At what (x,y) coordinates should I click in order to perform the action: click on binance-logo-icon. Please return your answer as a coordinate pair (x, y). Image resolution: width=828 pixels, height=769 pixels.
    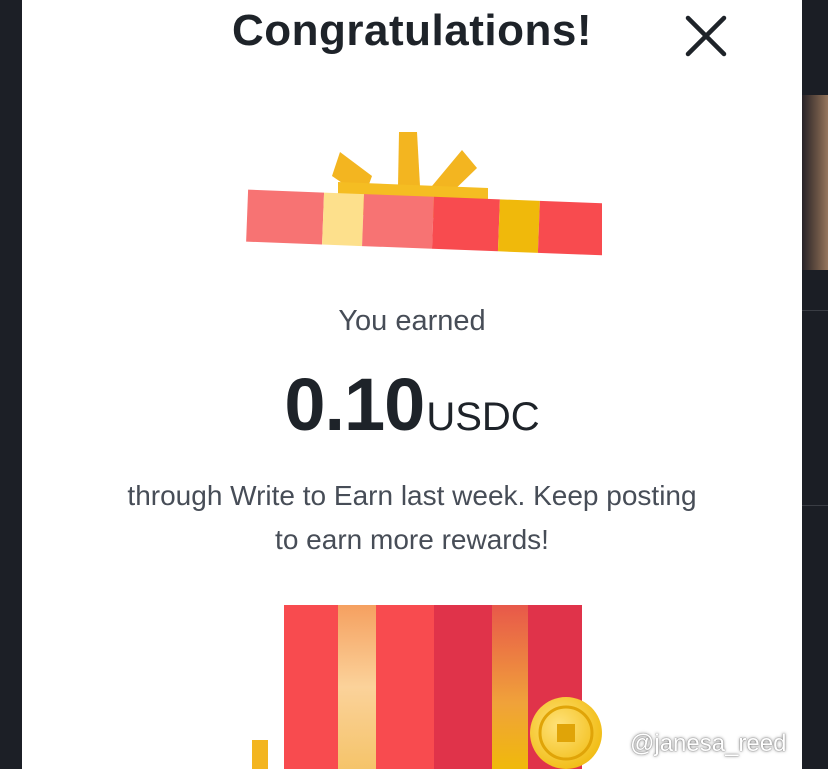
    Looking at the image, I should click on (613, 745).